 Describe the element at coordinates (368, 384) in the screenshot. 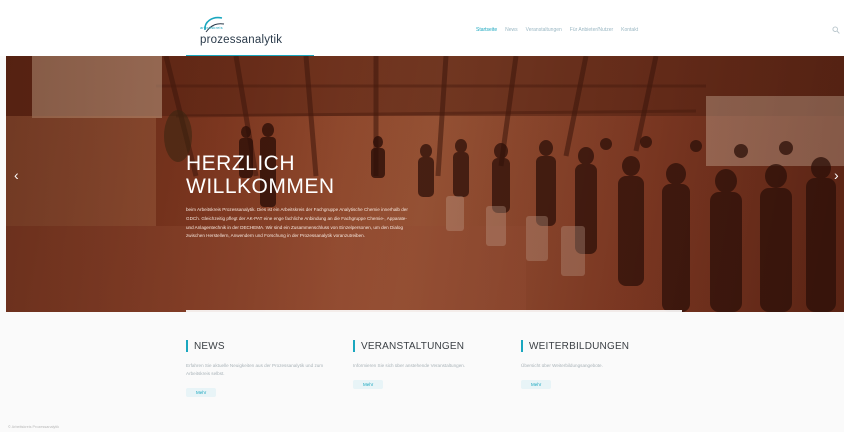

I see `column-veranstaltungen-more-button: Mehr` at that location.